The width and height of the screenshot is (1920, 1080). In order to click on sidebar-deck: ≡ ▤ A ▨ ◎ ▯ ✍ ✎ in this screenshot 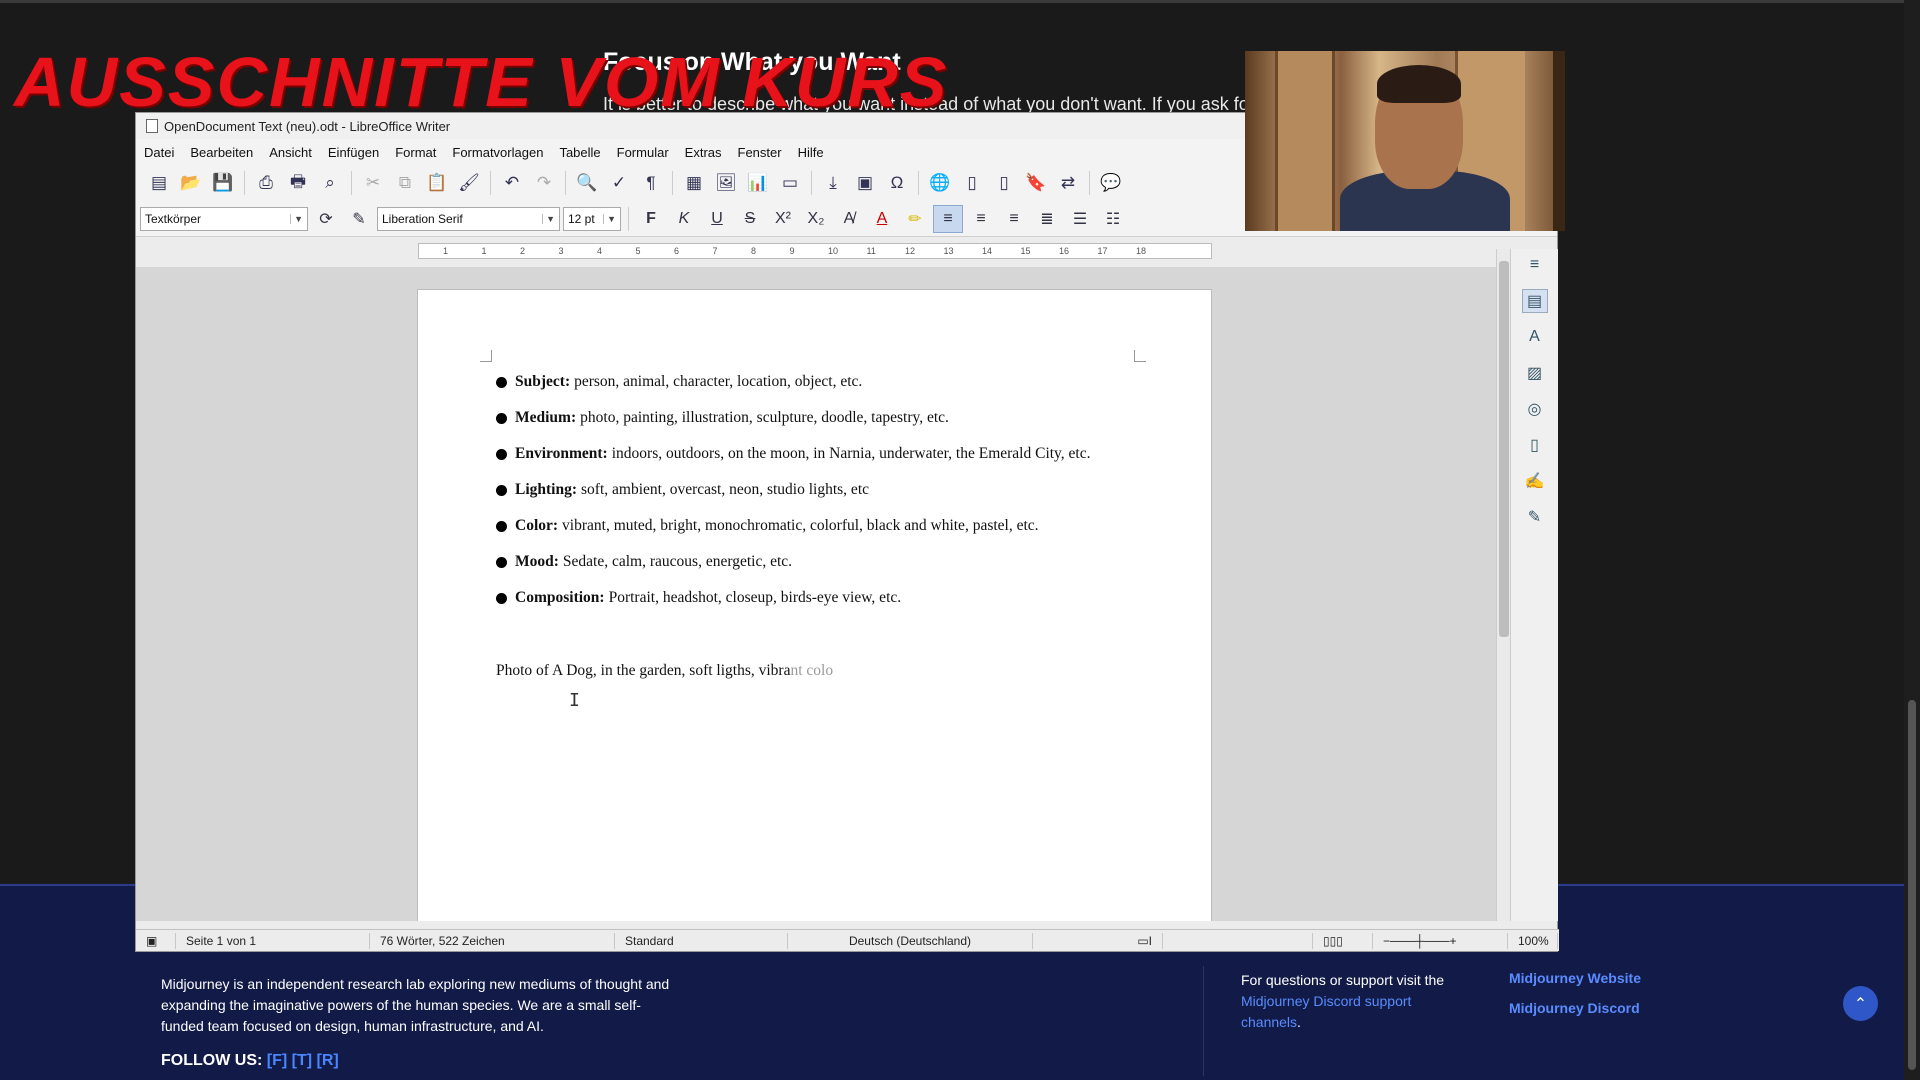, I will do `click(1534, 585)`.